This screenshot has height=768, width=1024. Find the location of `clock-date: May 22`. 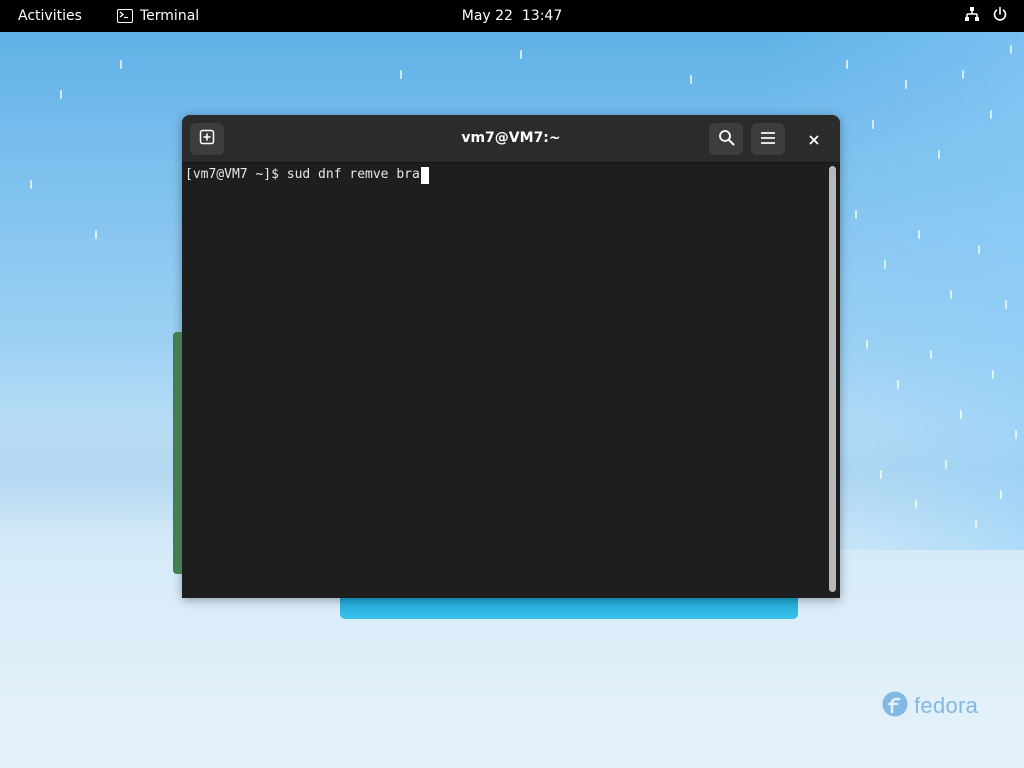

clock-date: May 22 is located at coordinates (487, 16).